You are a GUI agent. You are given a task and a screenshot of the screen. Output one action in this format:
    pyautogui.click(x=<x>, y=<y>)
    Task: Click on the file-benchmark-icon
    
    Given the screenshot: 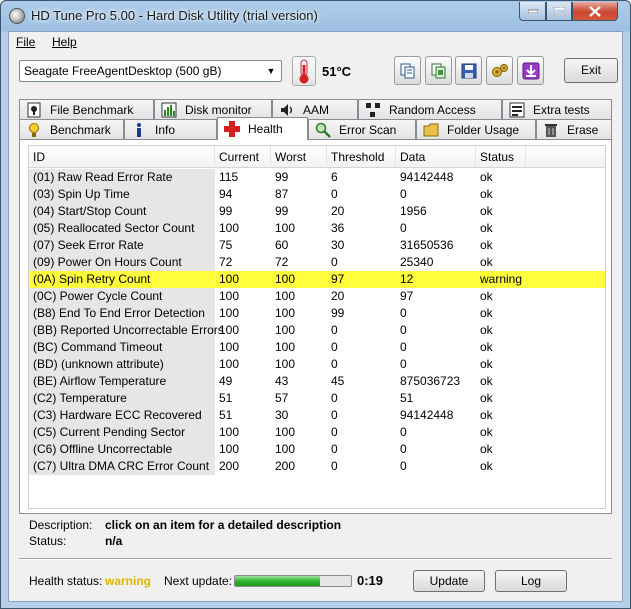 What is the action you would take?
    pyautogui.click(x=34, y=110)
    